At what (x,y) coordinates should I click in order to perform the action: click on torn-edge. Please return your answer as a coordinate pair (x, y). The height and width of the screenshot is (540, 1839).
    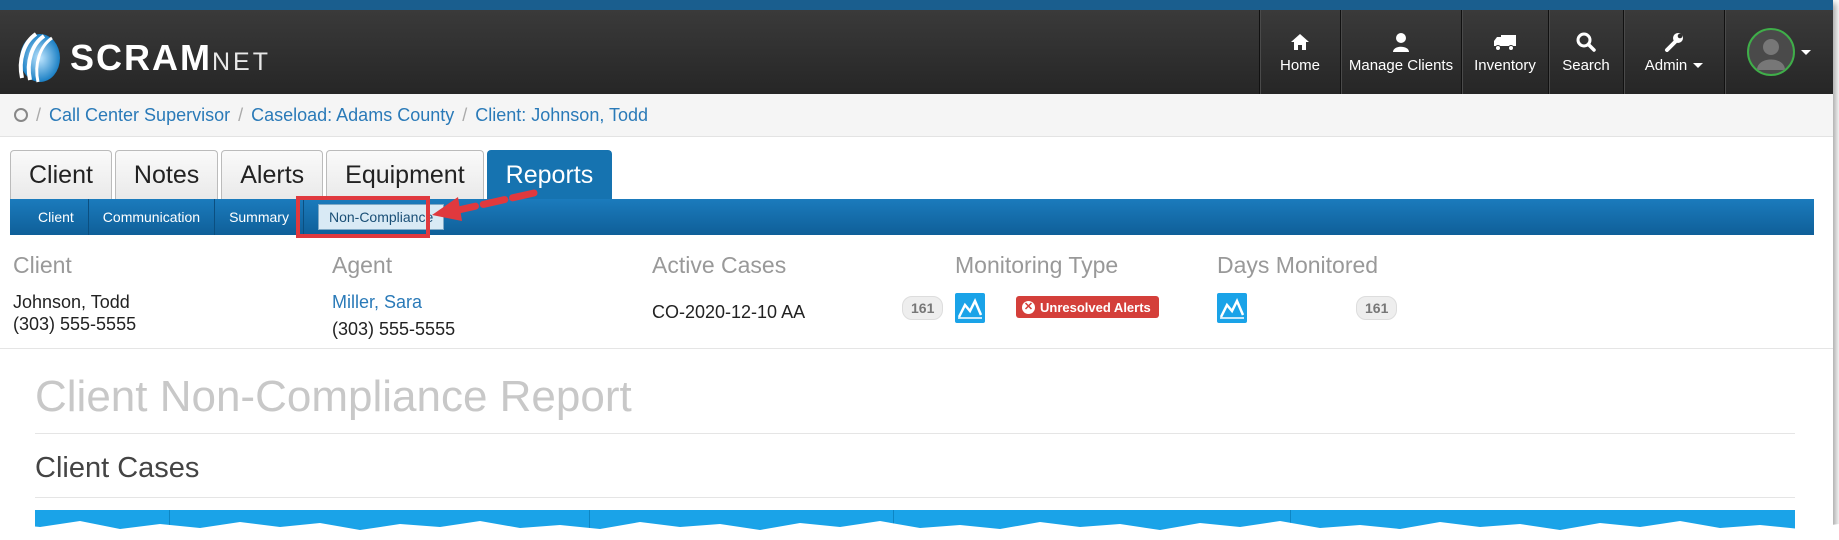
    Looking at the image, I should click on (919, 530).